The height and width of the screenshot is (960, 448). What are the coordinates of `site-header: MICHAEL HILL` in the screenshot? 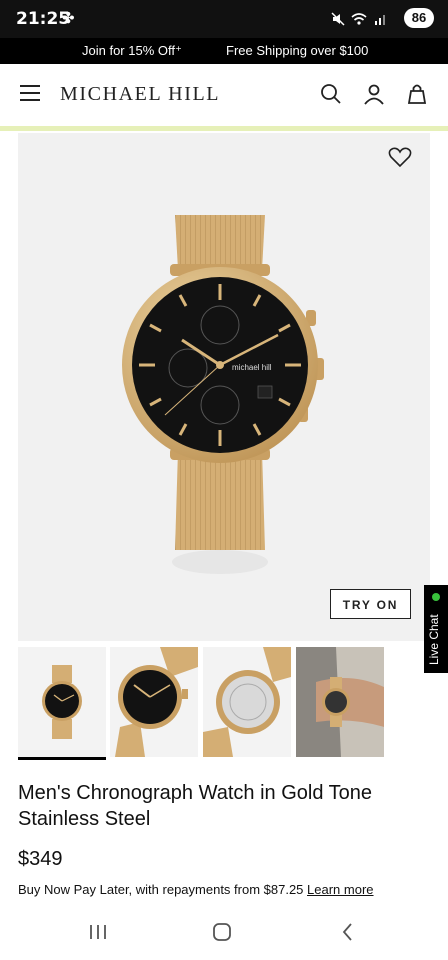 It's located at (224, 95).